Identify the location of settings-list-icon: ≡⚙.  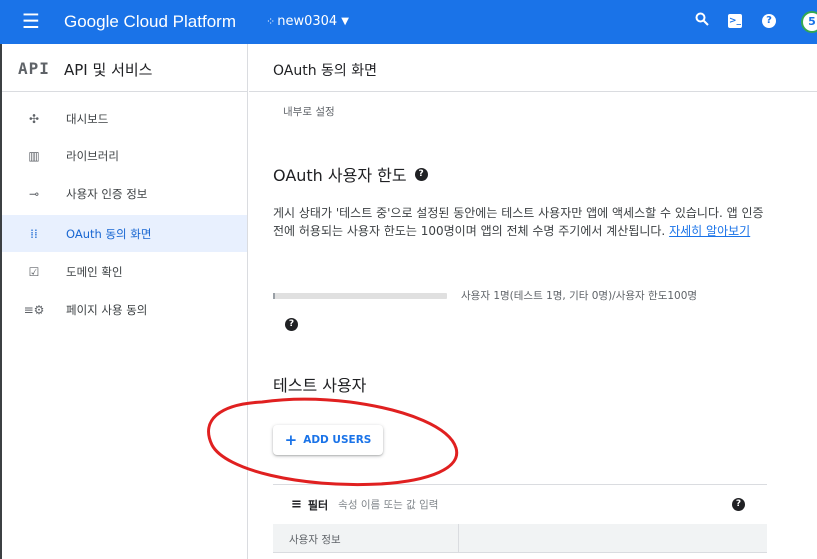
(34, 309).